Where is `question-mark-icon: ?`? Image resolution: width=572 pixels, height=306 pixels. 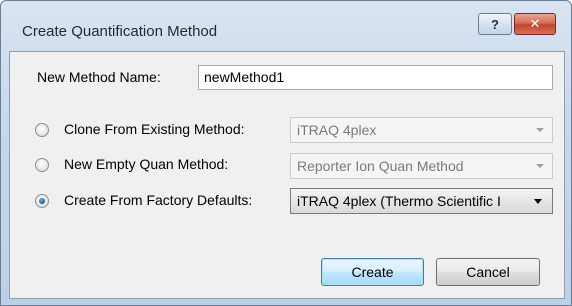
question-mark-icon: ? is located at coordinates (495, 24).